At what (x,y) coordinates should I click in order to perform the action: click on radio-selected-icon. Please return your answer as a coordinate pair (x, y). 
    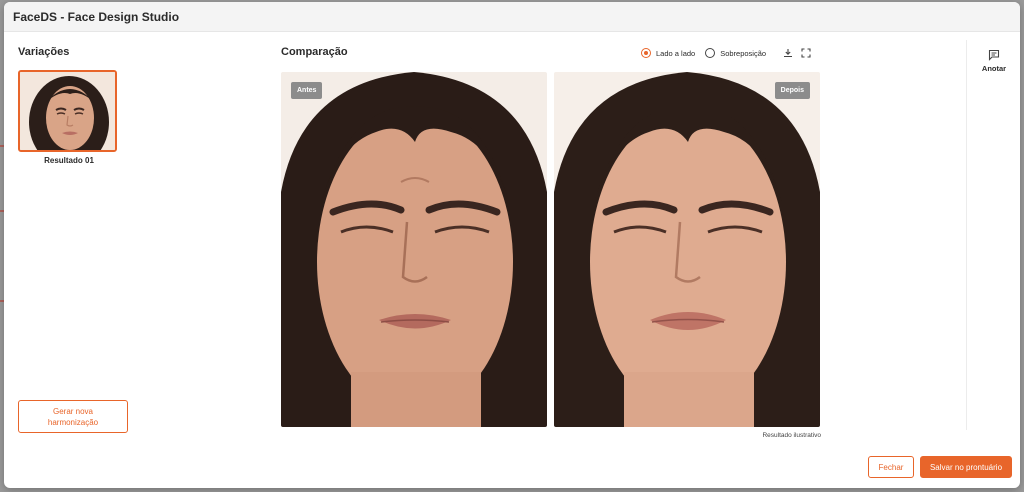
    Looking at the image, I should click on (646, 53).